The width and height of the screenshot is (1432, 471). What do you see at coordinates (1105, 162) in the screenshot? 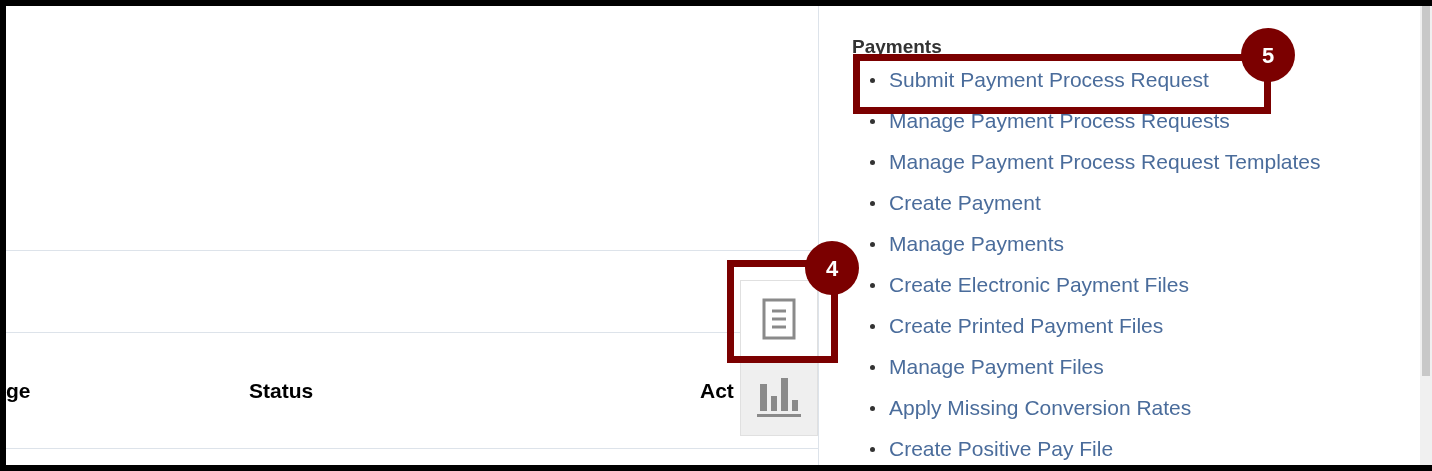
I see `payment-link: Manage Payment Process Request Templates` at bounding box center [1105, 162].